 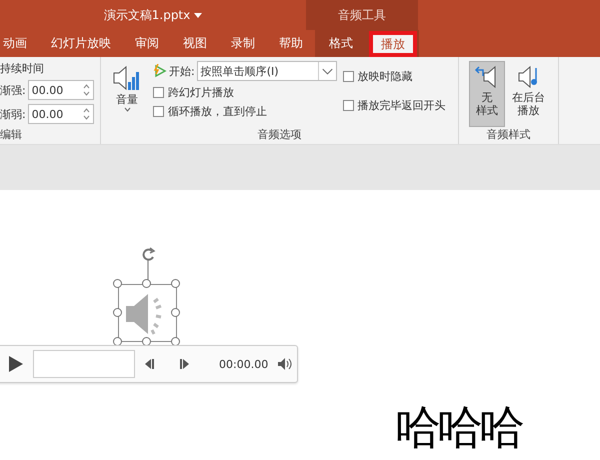 What do you see at coordinates (362, 15) in the screenshot?
I see `context-tab-label: 音频工具` at bounding box center [362, 15].